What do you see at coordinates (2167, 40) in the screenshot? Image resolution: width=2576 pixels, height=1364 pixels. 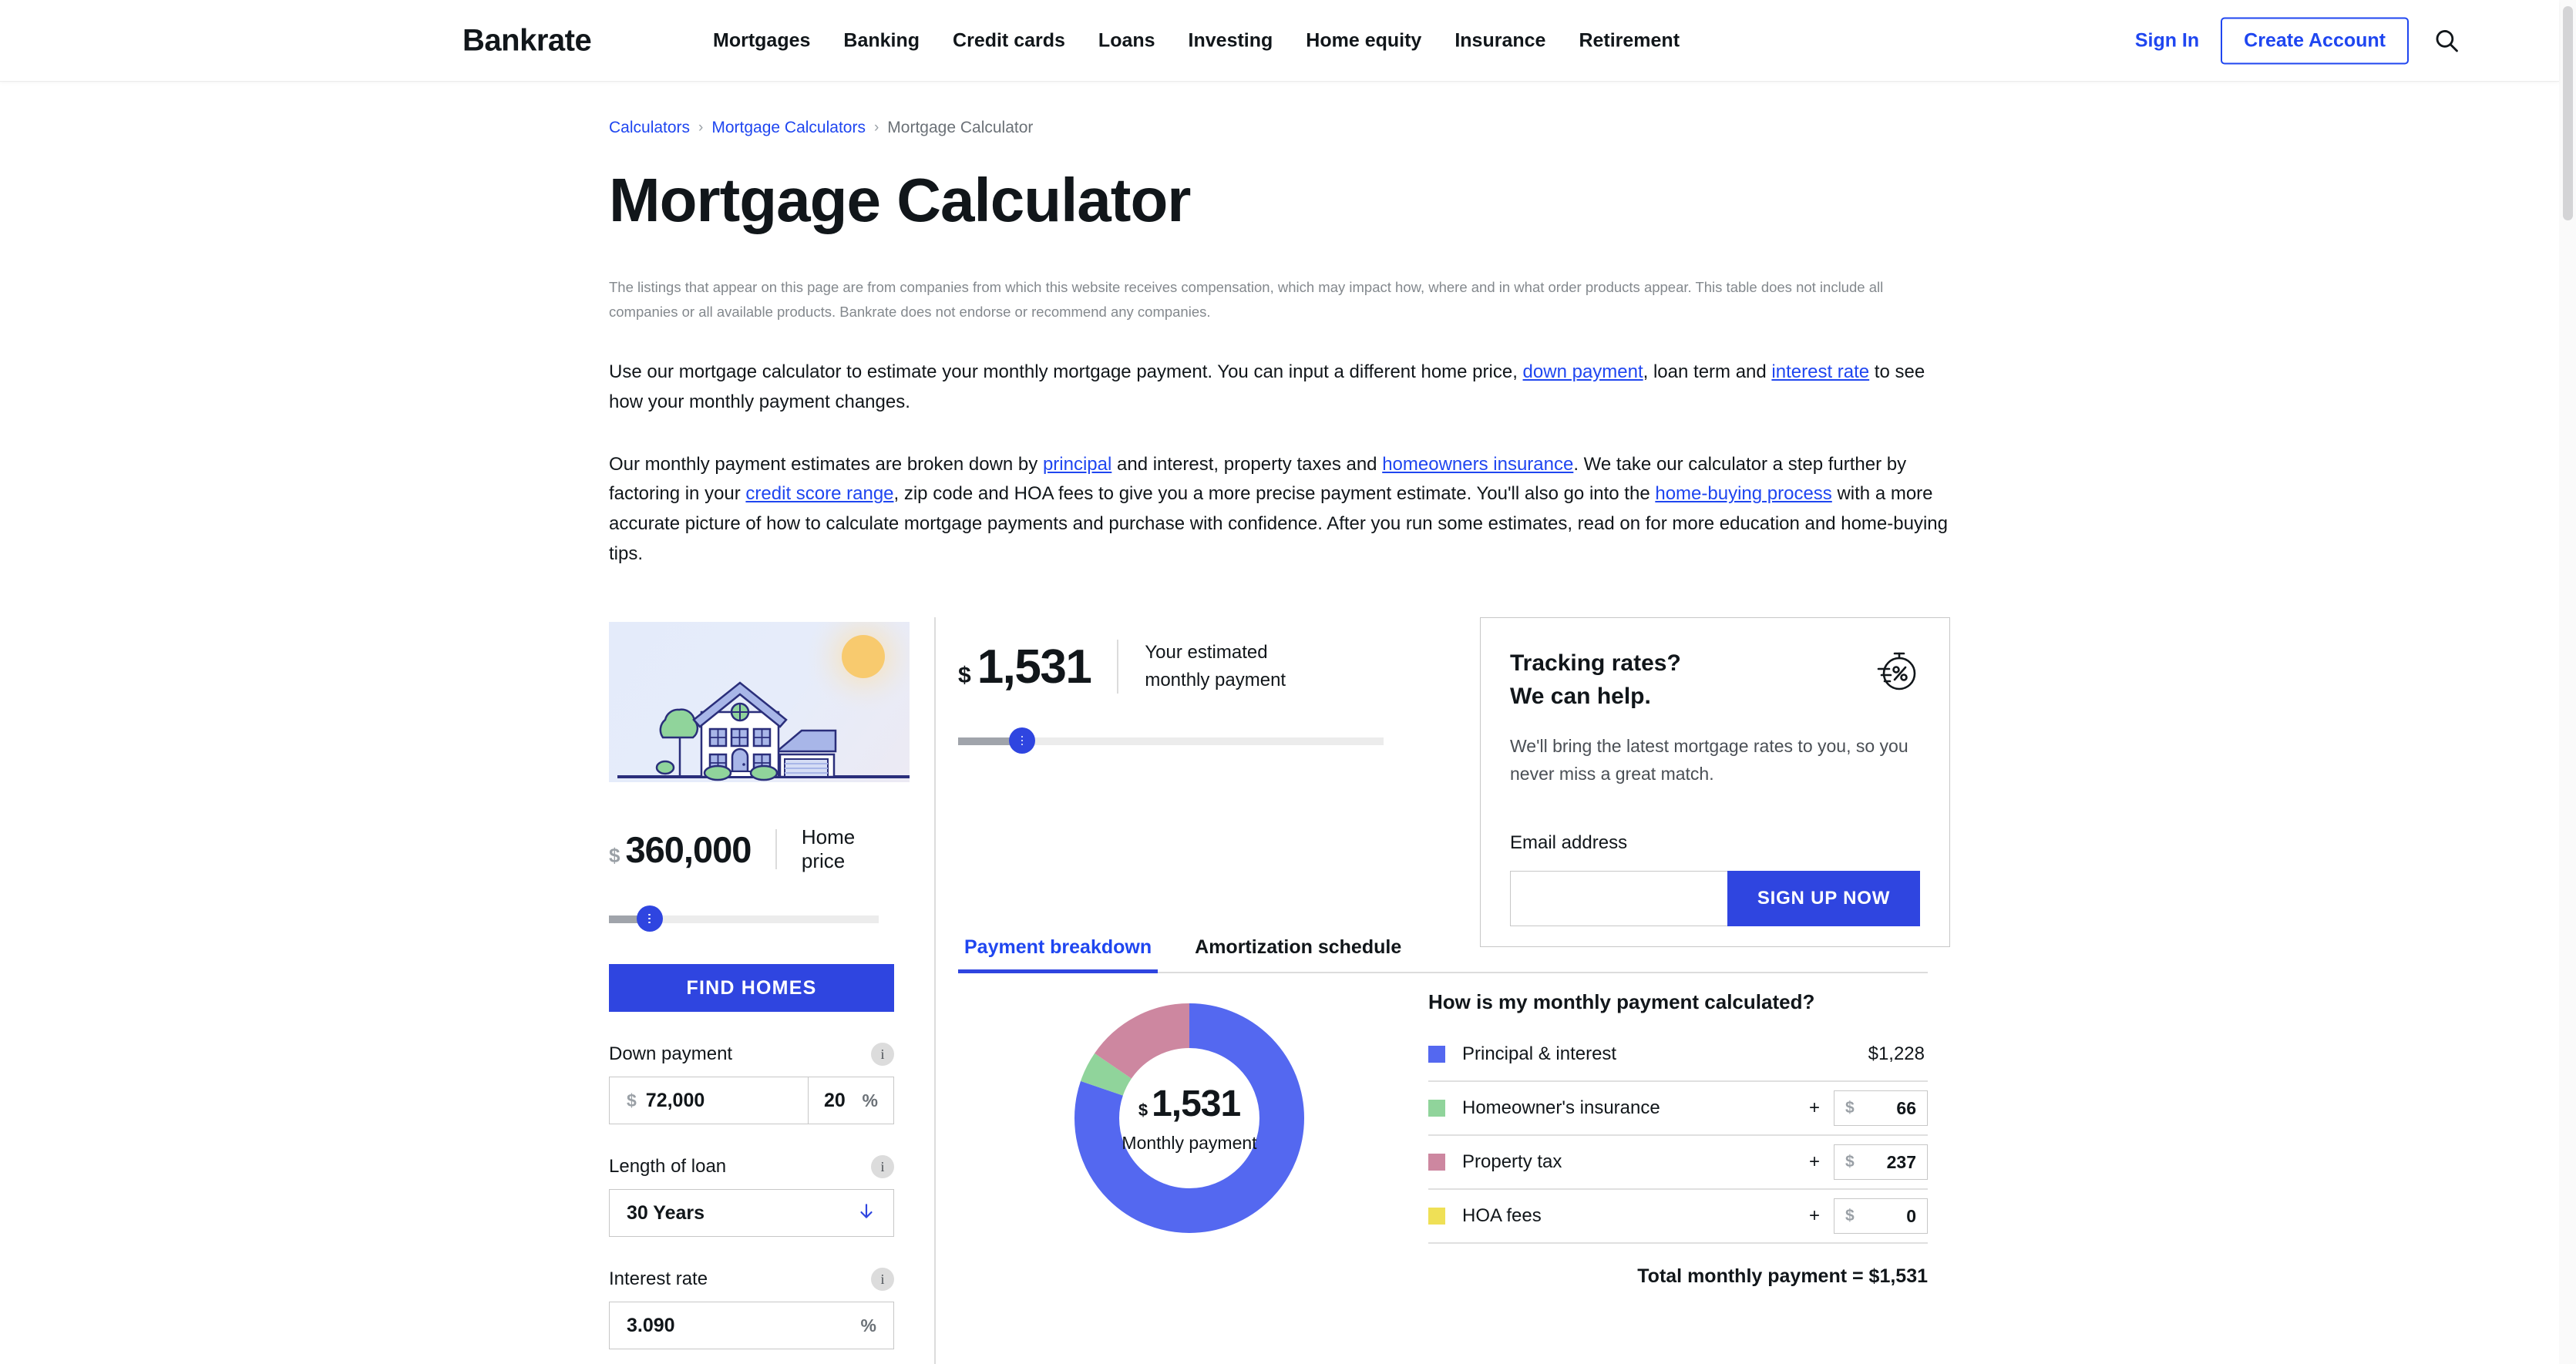 I see `sign-in-link: Sign In` at bounding box center [2167, 40].